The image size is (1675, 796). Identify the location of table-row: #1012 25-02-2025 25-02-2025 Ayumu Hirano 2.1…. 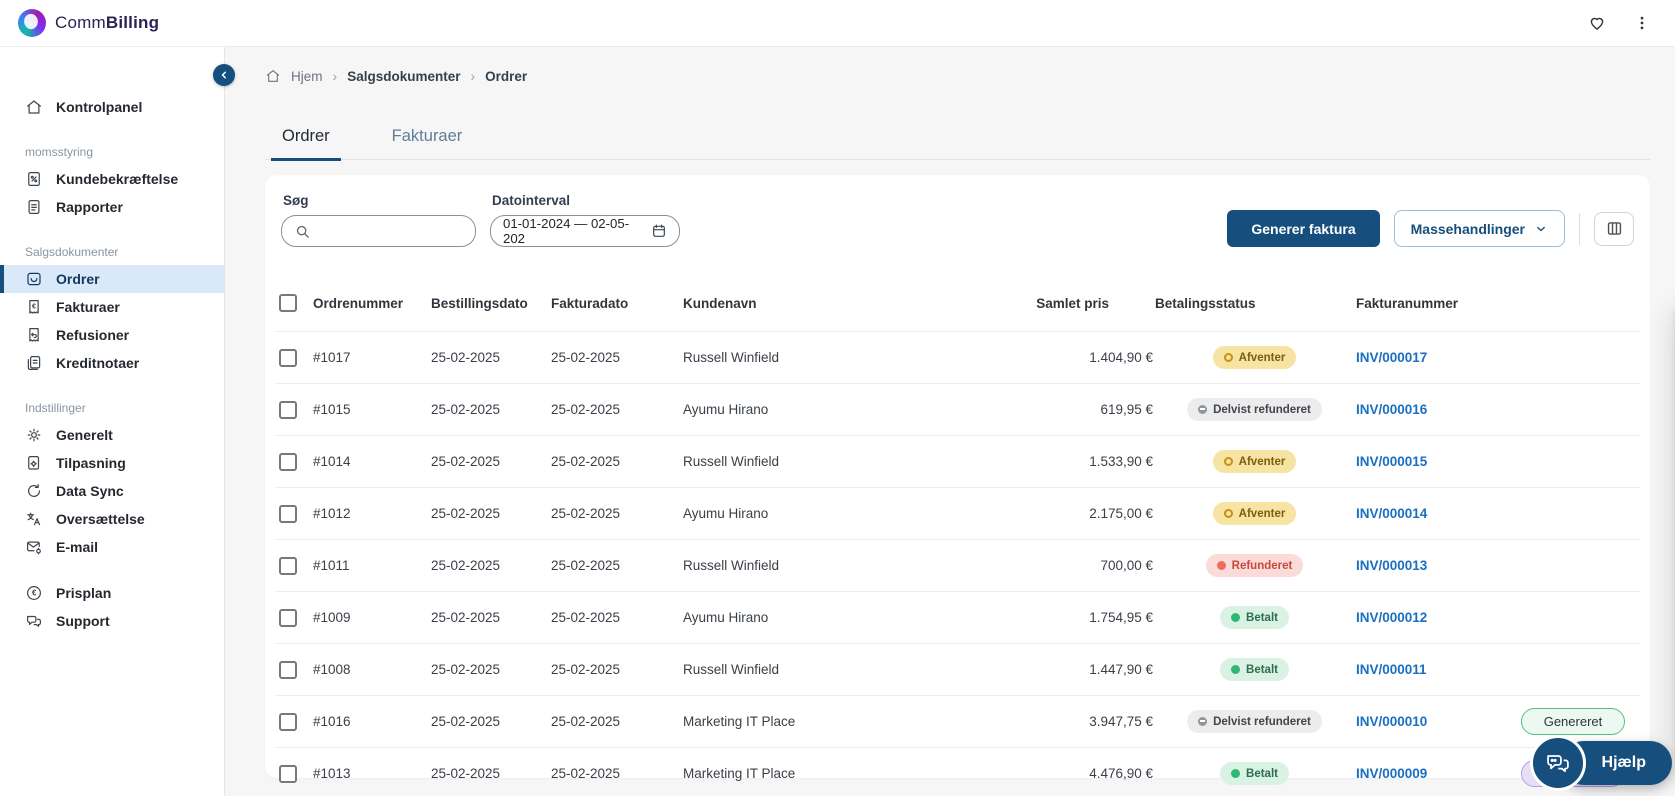
(957, 513).